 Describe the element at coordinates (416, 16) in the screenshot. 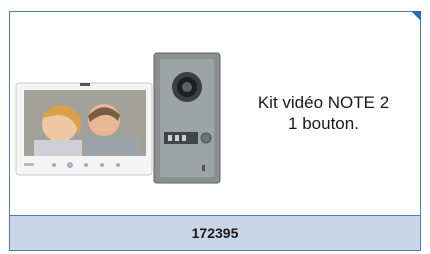

I see `corner-accent` at that location.